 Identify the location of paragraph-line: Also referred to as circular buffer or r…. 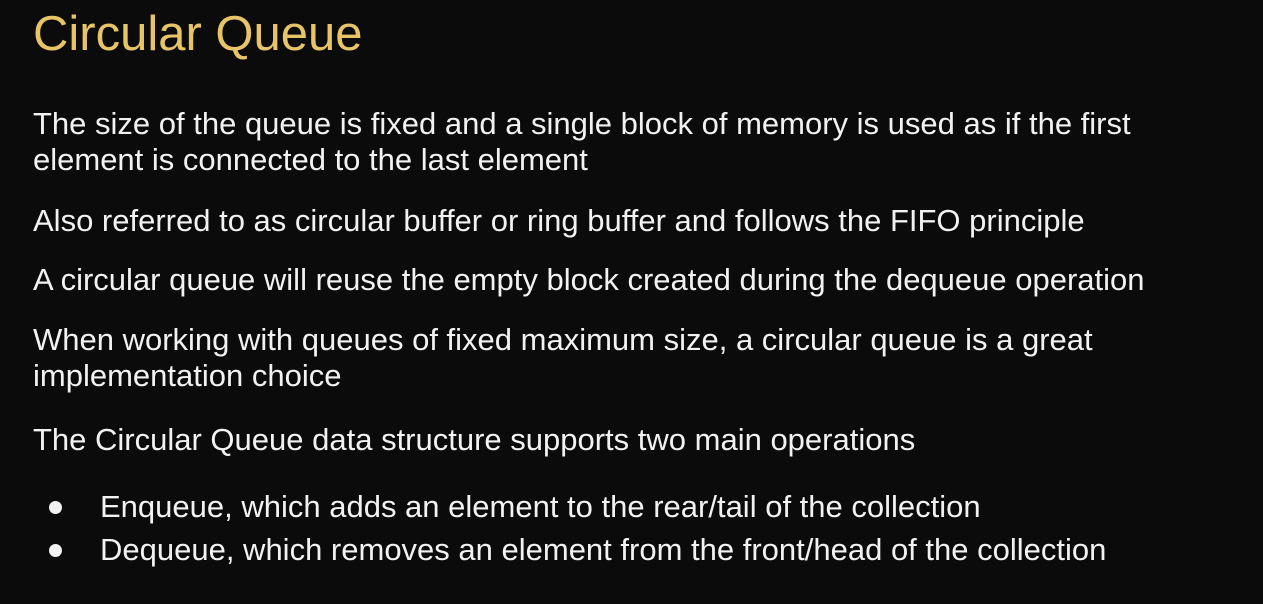
(559, 220).